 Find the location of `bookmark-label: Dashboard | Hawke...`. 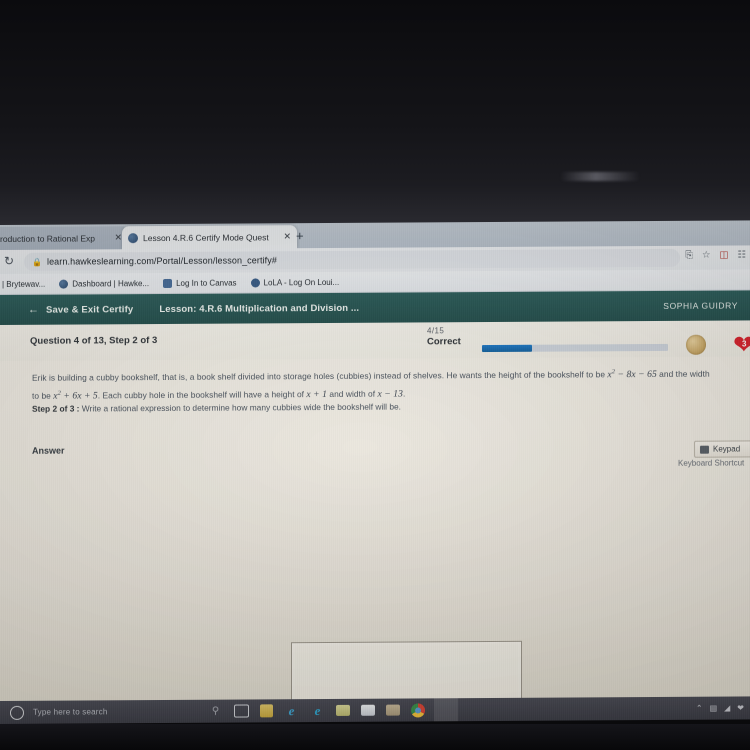

bookmark-label: Dashboard | Hawke... is located at coordinates (111, 283).